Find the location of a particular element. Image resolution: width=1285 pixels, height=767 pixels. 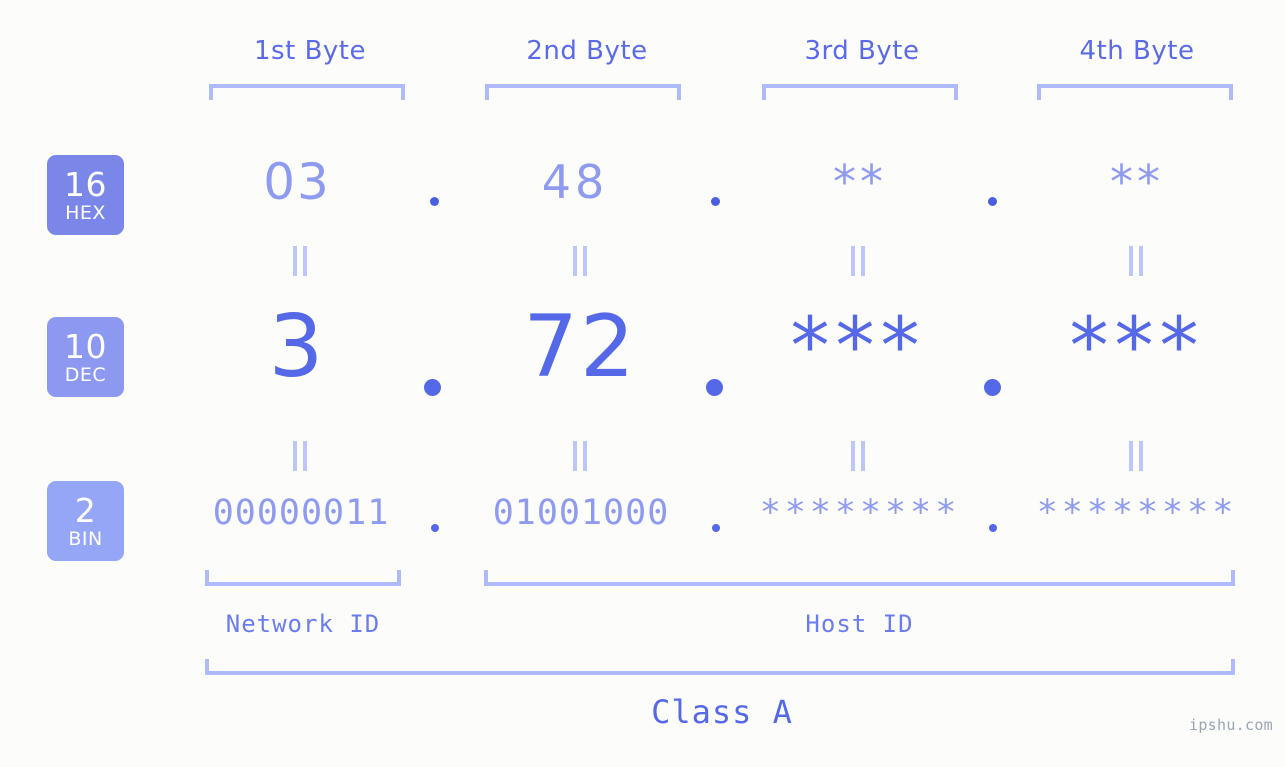

hex-byte-1: 03 is located at coordinates (297, 182).